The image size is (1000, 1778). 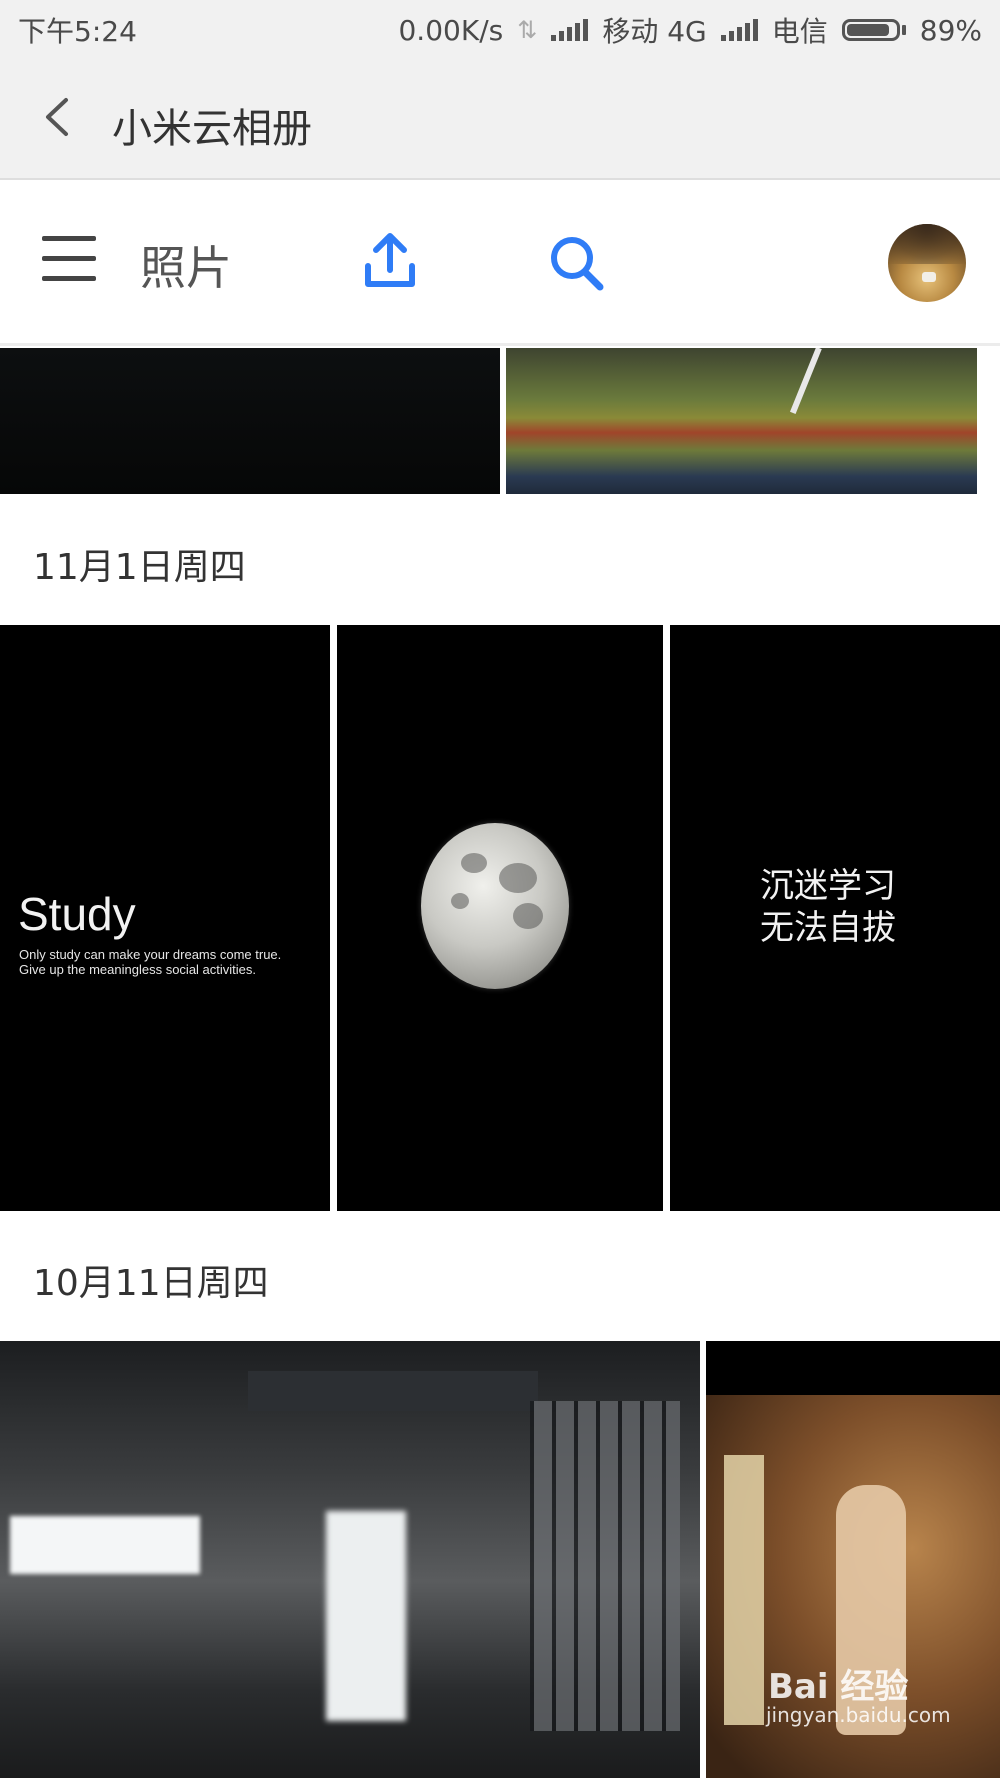 What do you see at coordinates (212, 129) in the screenshot?
I see `page-title: 小米云相册` at bounding box center [212, 129].